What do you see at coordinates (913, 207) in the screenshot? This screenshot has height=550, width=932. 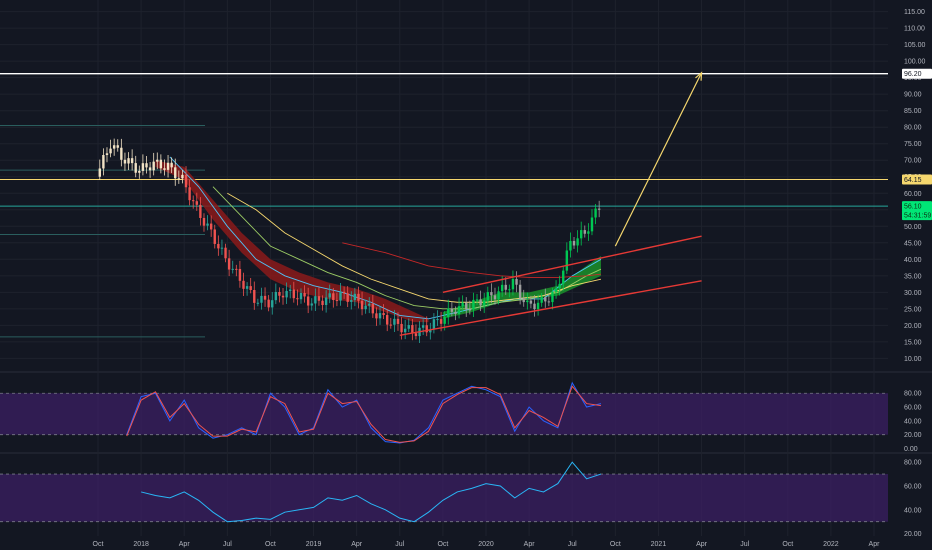 I see `price-tag-label: 56.10` at bounding box center [913, 207].